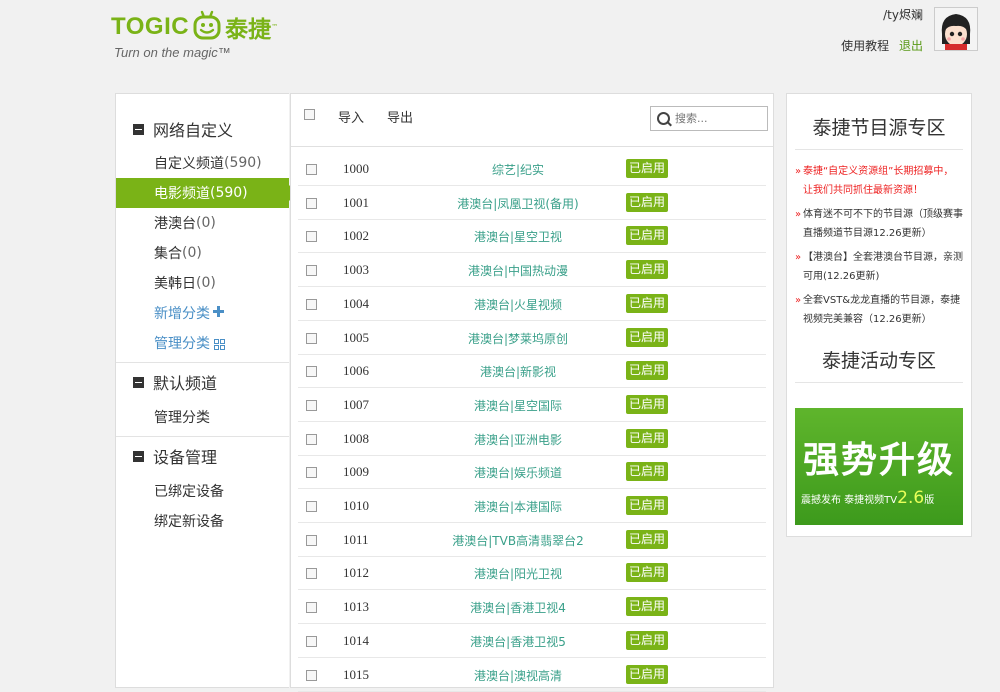 This screenshot has width=1000, height=692. What do you see at coordinates (356, 202) in the screenshot?
I see `channel-id: 1001` at bounding box center [356, 202].